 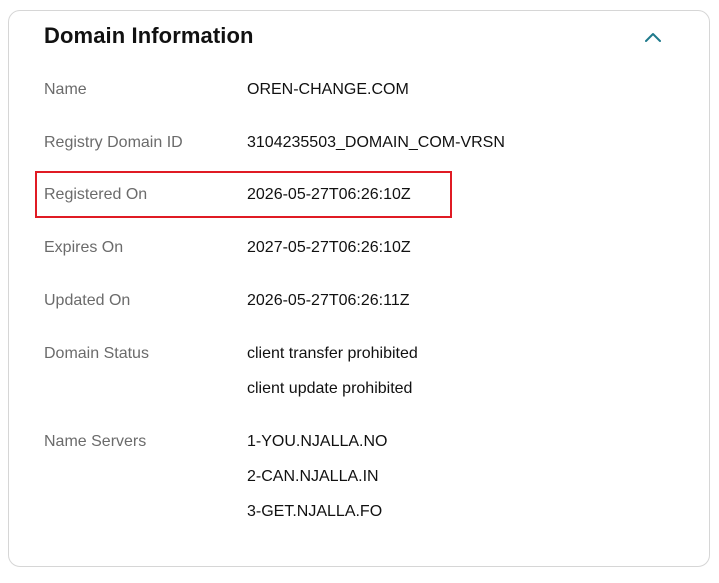 What do you see at coordinates (96, 194) in the screenshot?
I see `registered-on-label: Registered On` at bounding box center [96, 194].